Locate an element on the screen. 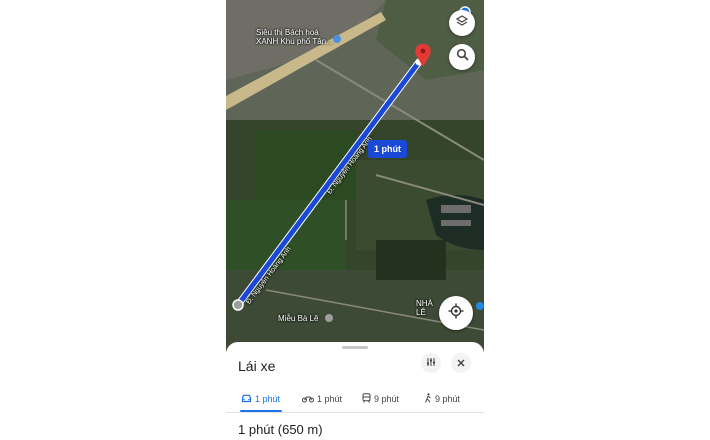 The width and height of the screenshot is (710, 440). route-time-badge: 1 phút is located at coordinates (387, 149).